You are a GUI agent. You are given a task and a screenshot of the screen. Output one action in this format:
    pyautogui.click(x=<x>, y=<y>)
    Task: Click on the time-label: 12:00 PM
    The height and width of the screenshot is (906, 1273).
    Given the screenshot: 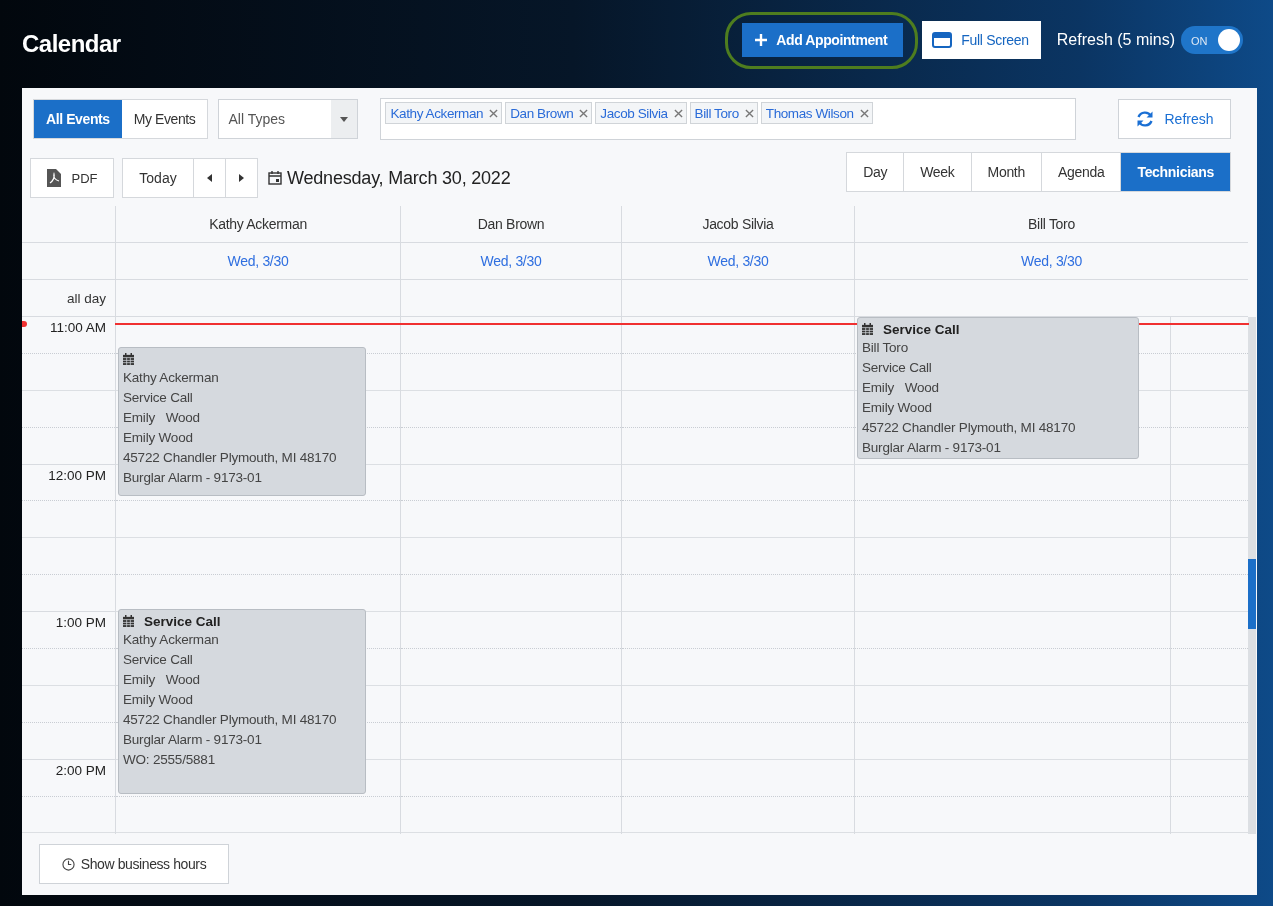 What is the action you would take?
    pyautogui.click(x=77, y=475)
    